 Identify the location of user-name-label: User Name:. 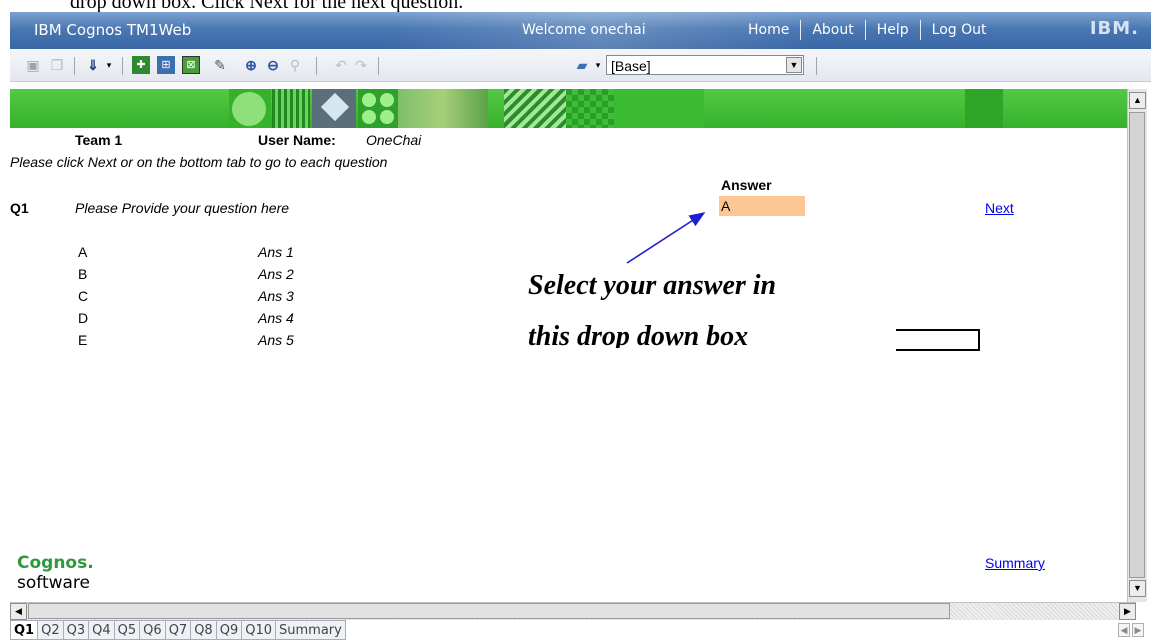
(297, 140).